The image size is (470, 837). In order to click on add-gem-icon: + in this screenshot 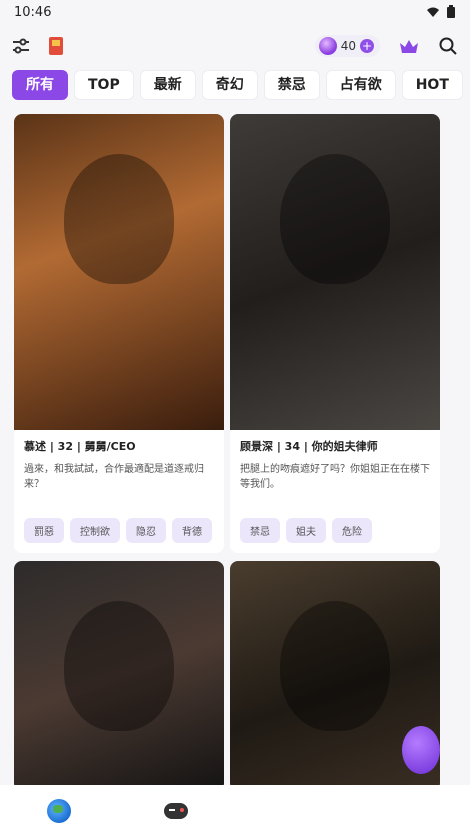, I will do `click(367, 46)`.